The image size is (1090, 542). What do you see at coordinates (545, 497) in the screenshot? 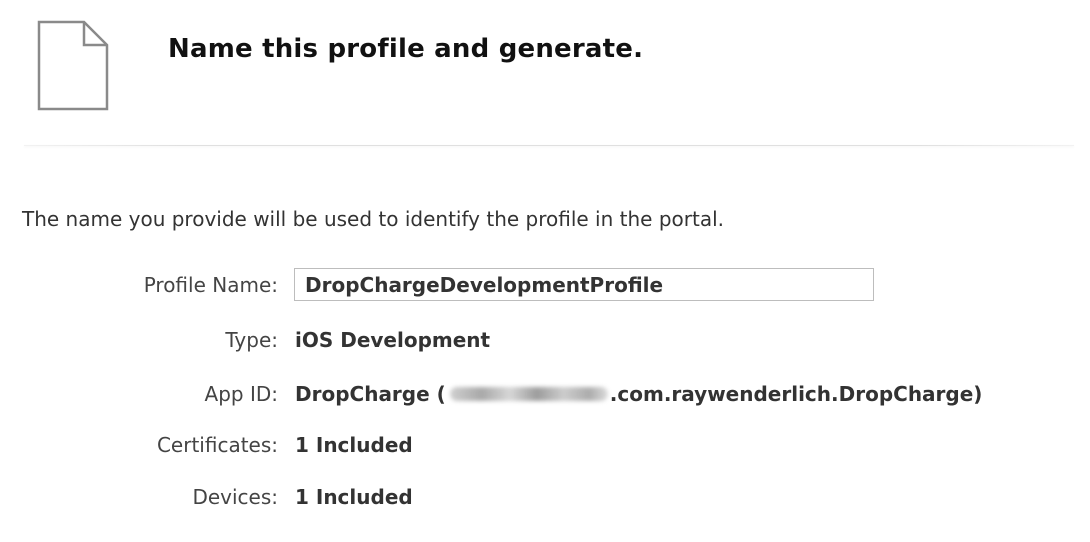
I see `devices-row: Devices: 1 Included` at bounding box center [545, 497].